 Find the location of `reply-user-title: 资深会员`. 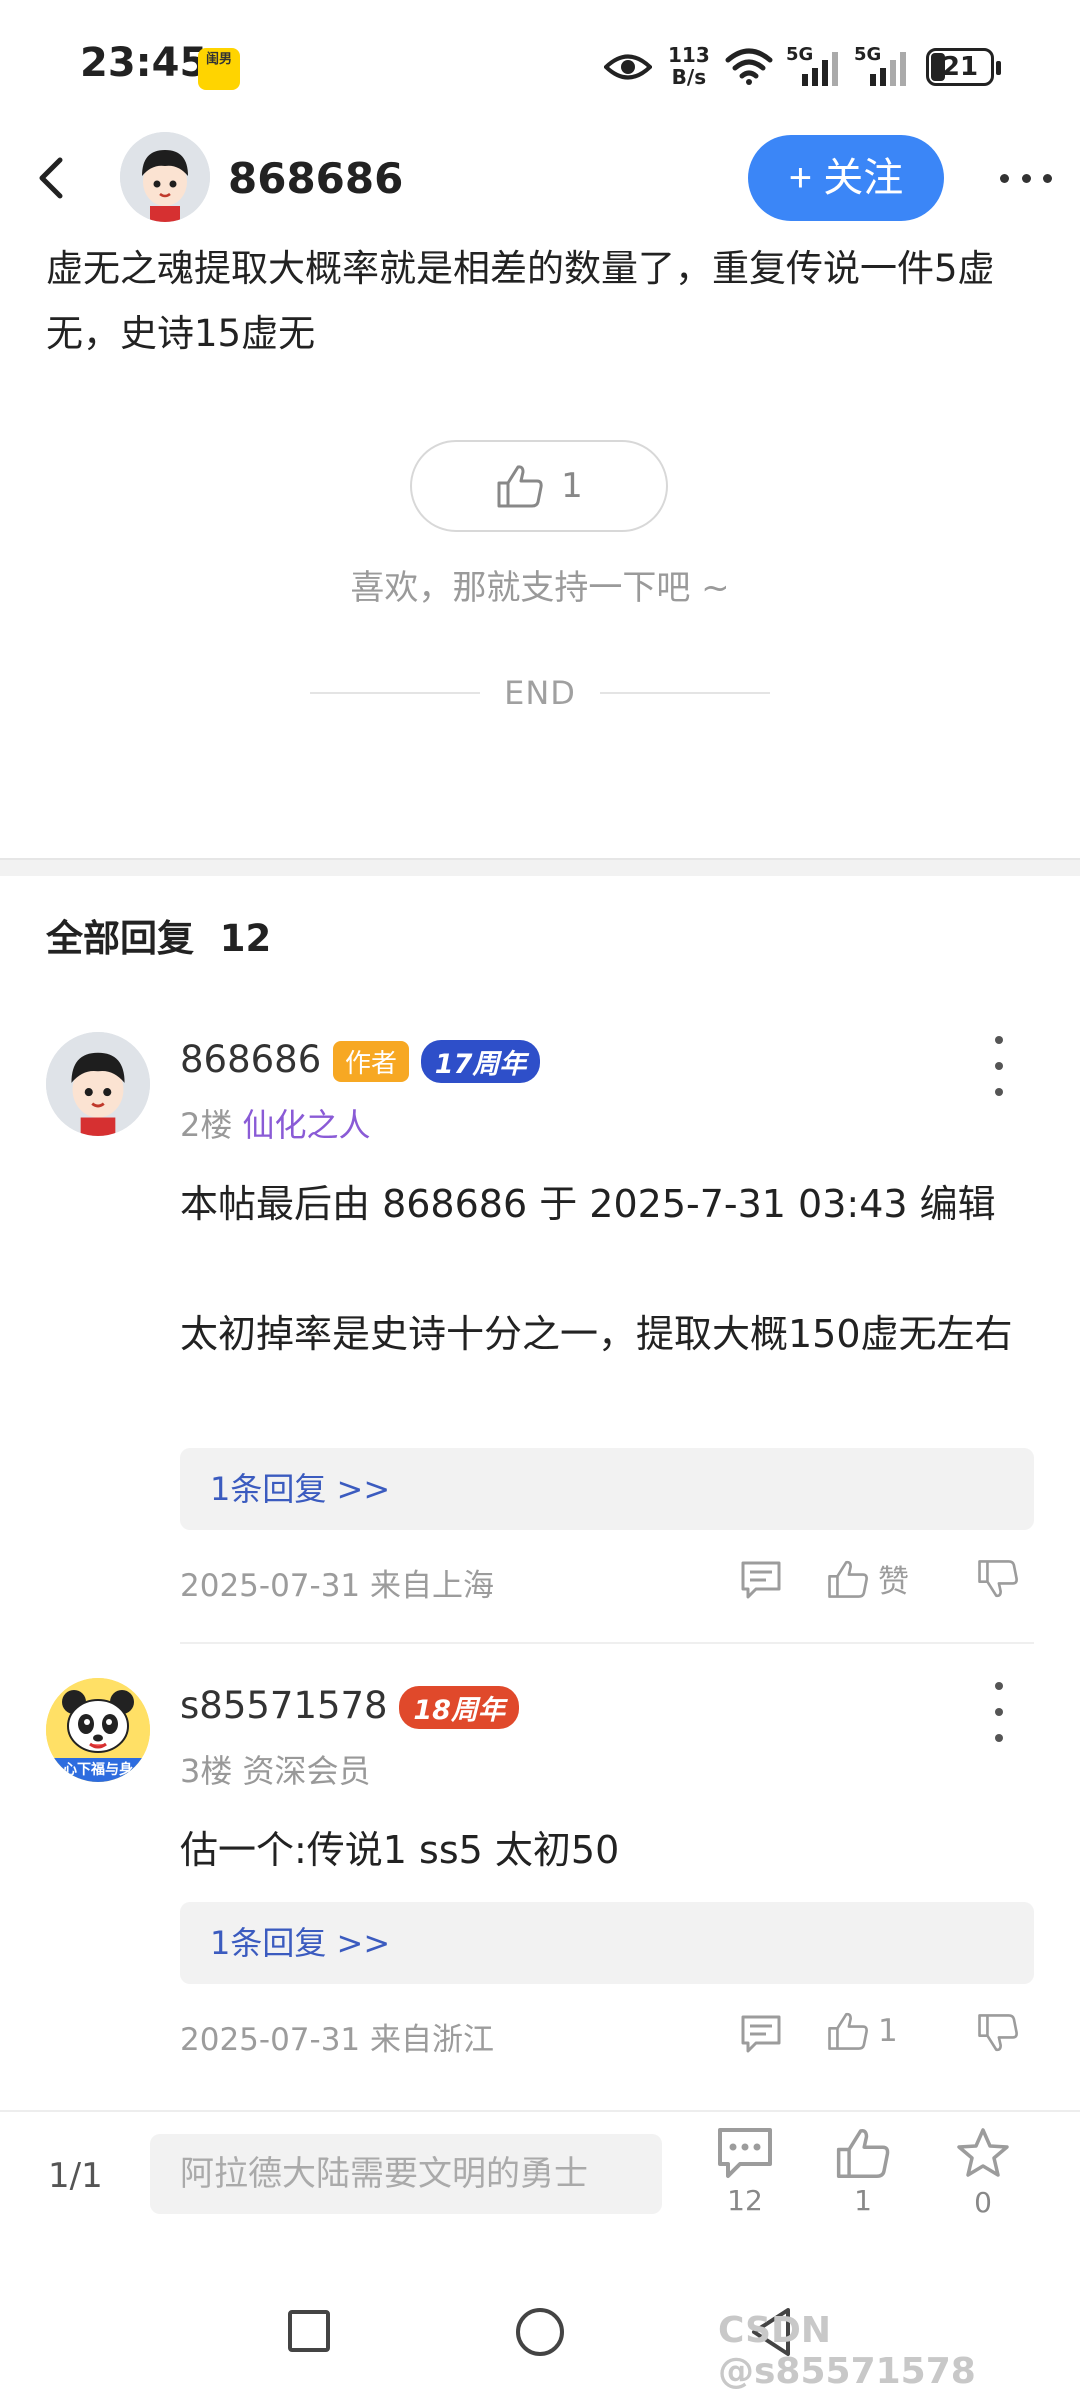

reply-user-title: 资深会员 is located at coordinates (306, 1771).